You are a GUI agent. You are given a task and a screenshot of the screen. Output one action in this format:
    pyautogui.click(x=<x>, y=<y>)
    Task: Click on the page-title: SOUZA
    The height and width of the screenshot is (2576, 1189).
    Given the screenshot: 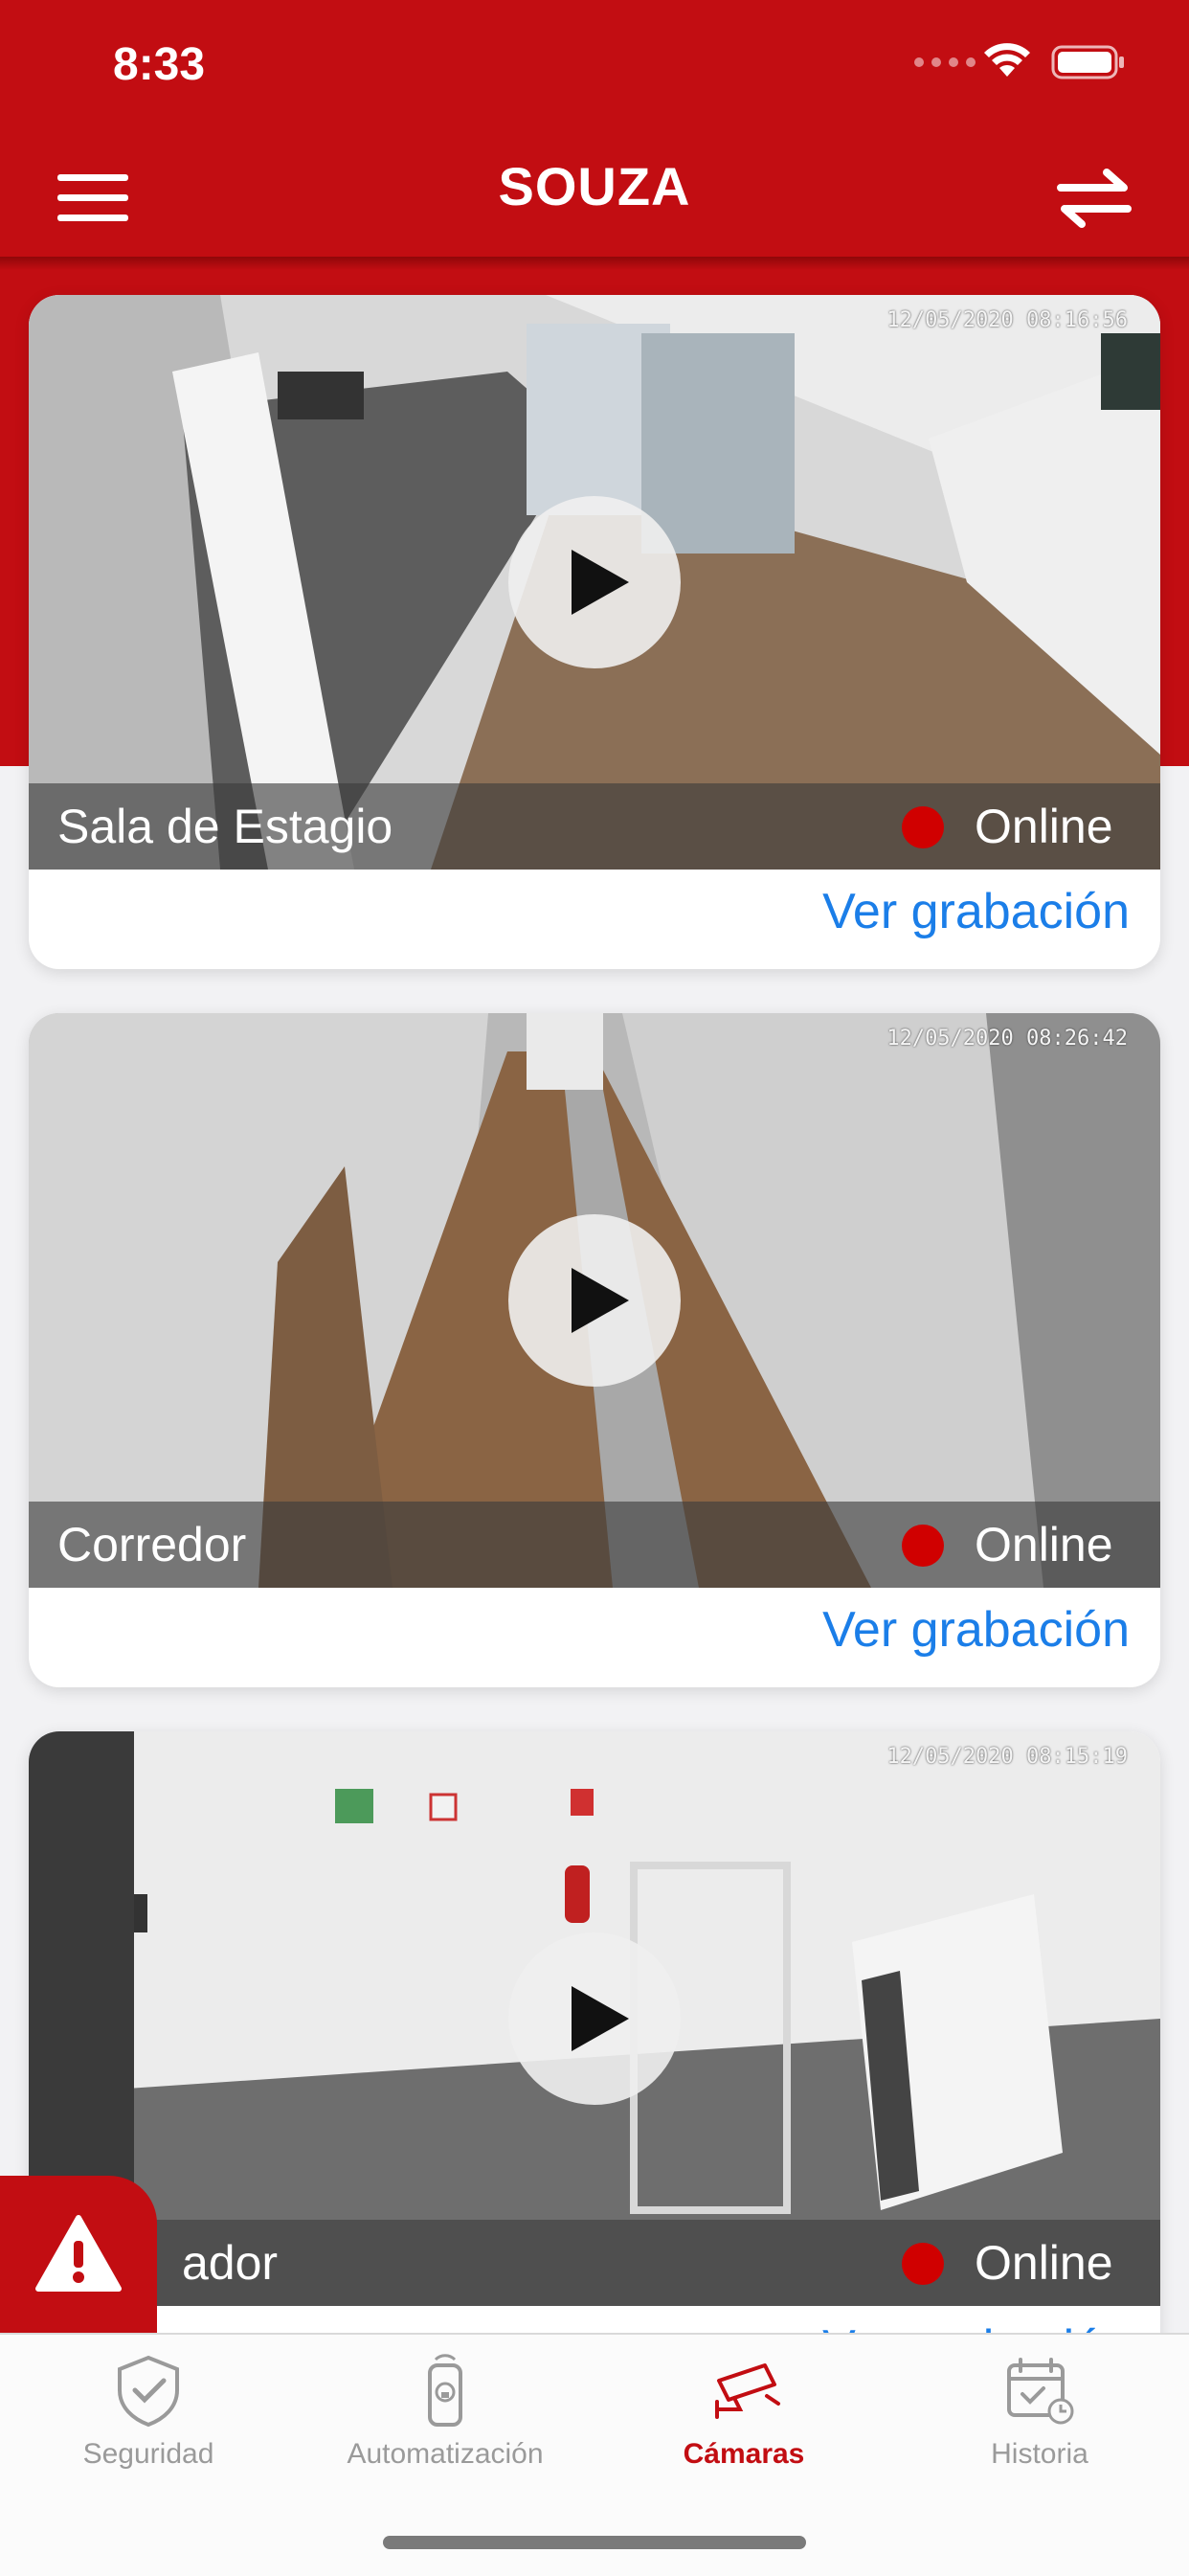 What is the action you would take?
    pyautogui.click(x=594, y=186)
    